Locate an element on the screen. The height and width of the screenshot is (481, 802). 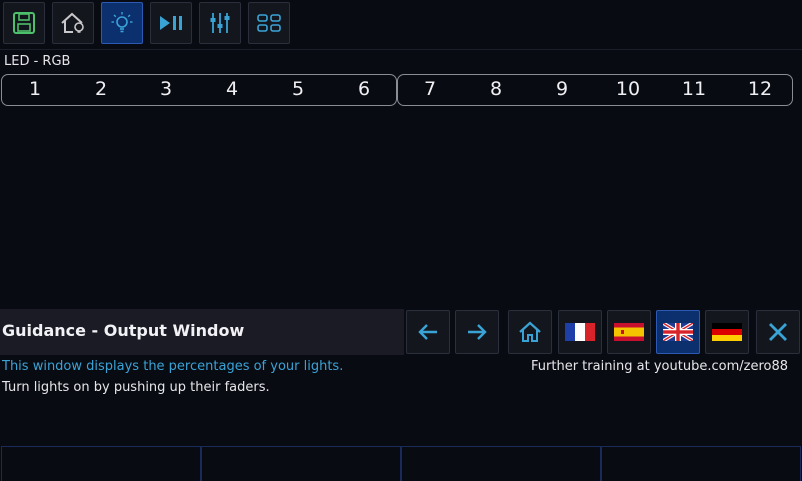
fixture-label: LED - RGB is located at coordinates (37, 61).